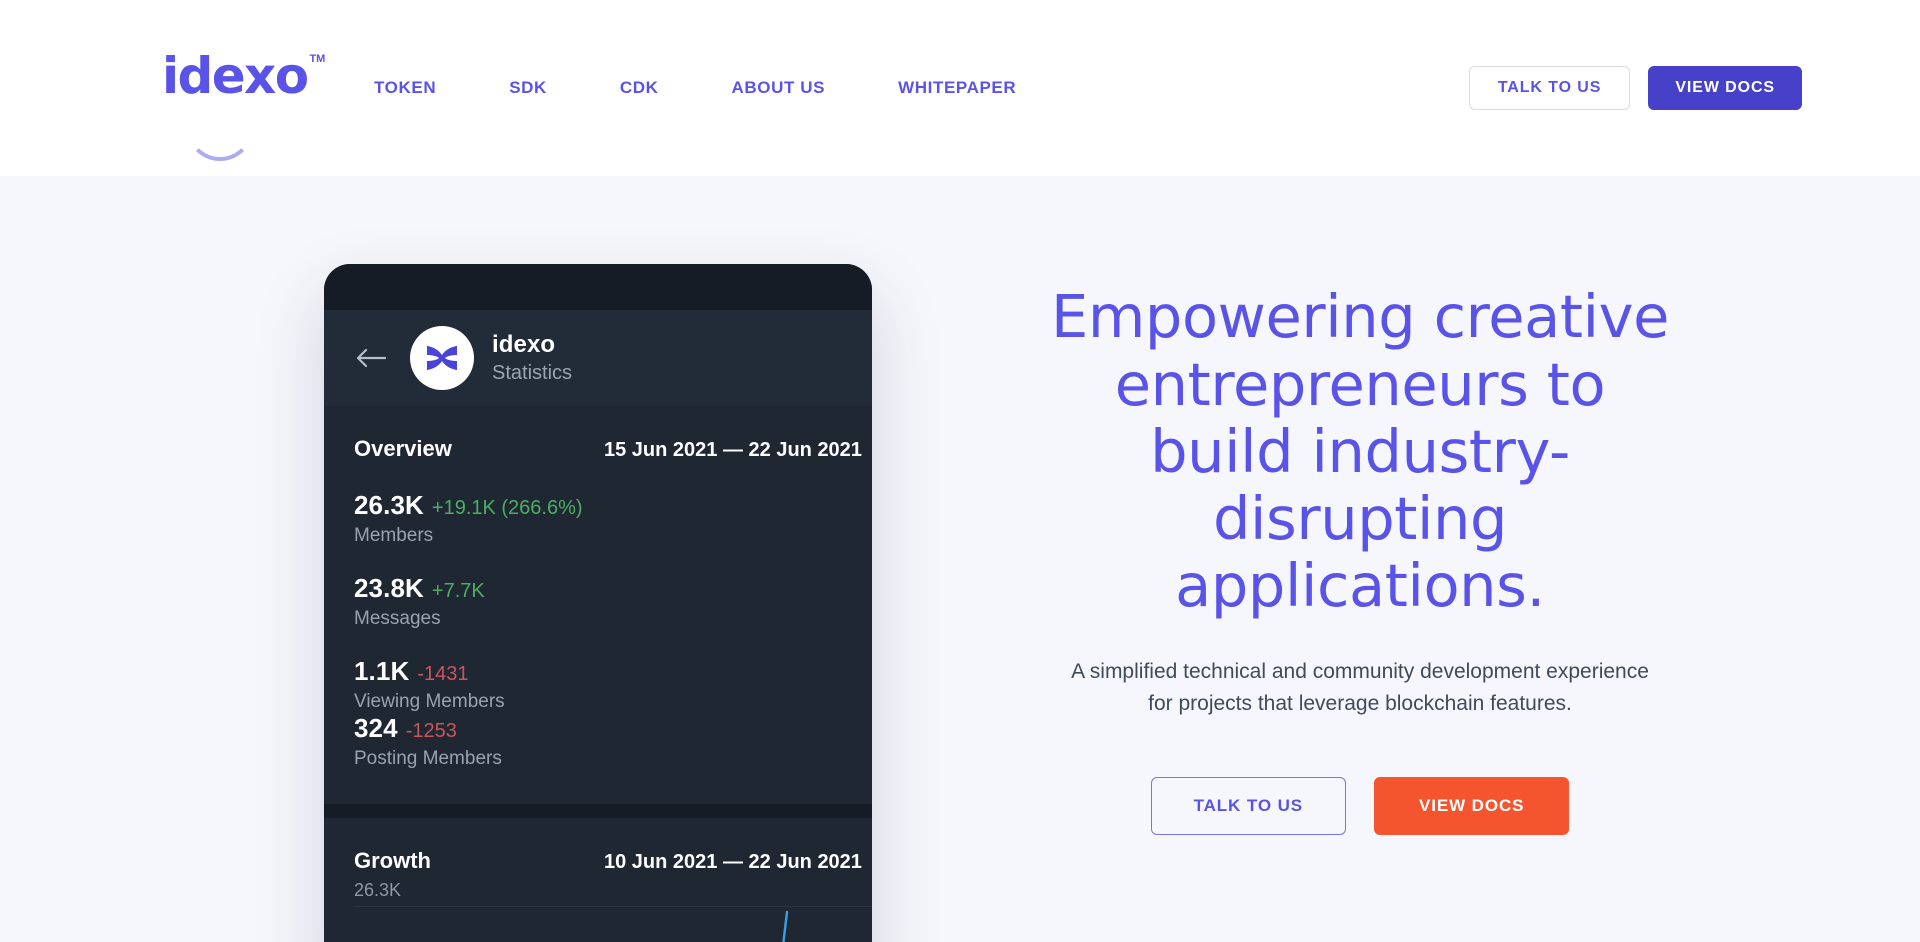 This screenshot has width=1920, height=942. I want to click on phone-app-title: idexo, so click(524, 345).